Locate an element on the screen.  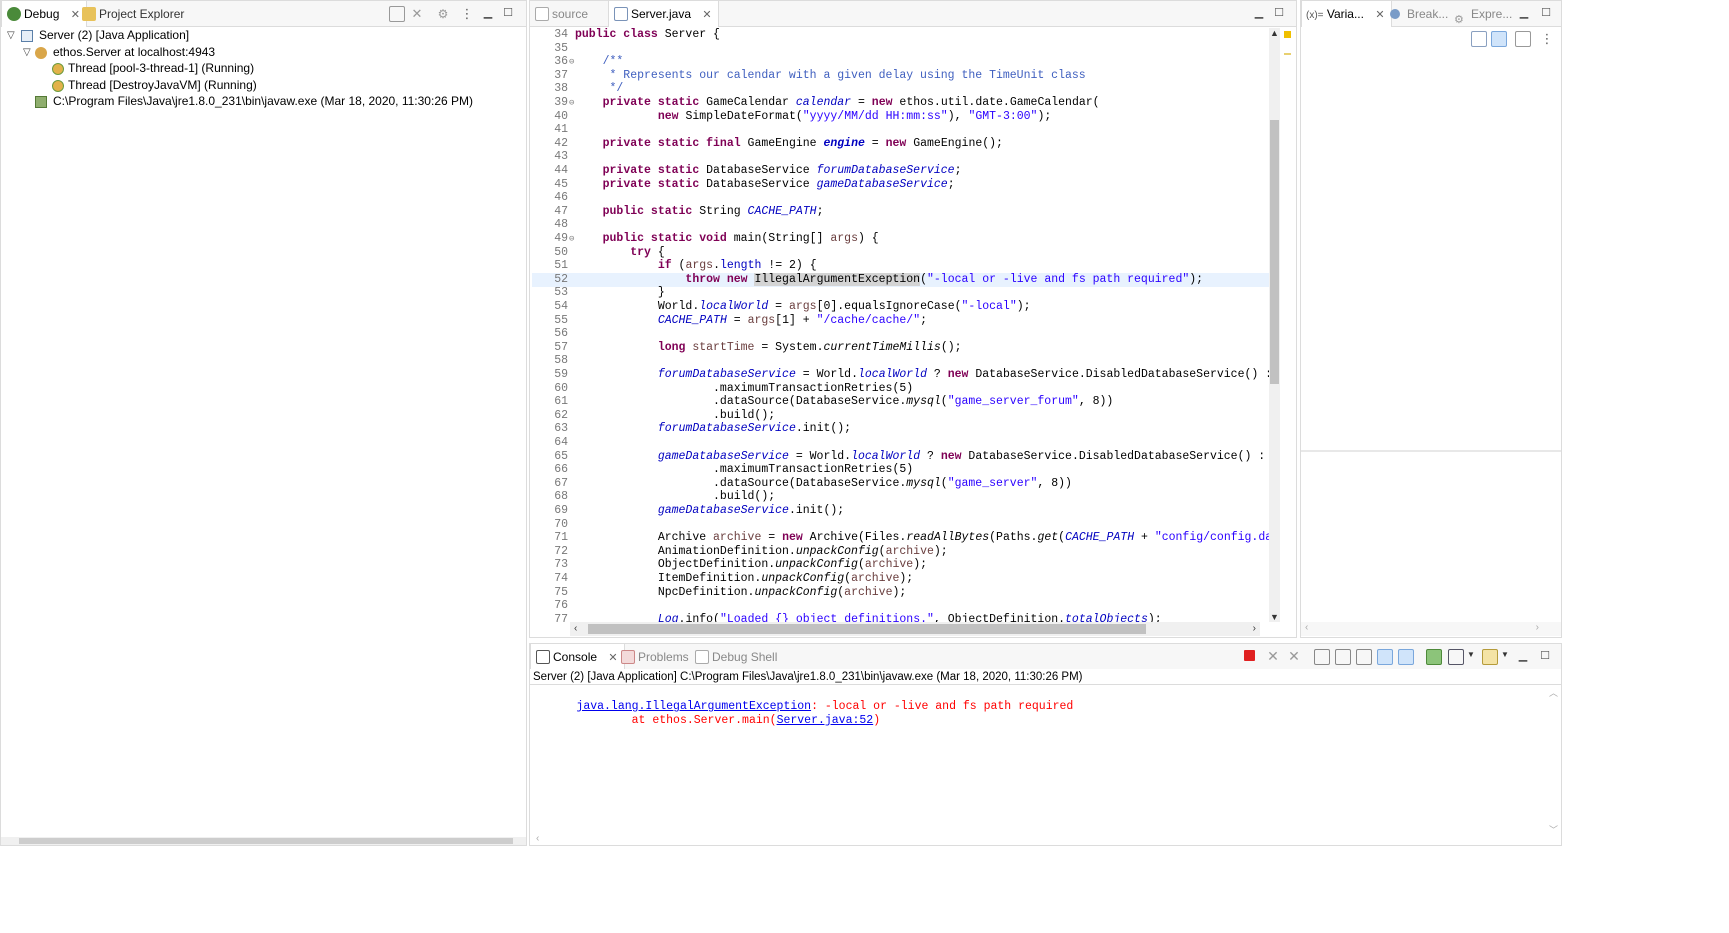
console-hscrollbar: ‹ is located at coordinates (1045, 838).